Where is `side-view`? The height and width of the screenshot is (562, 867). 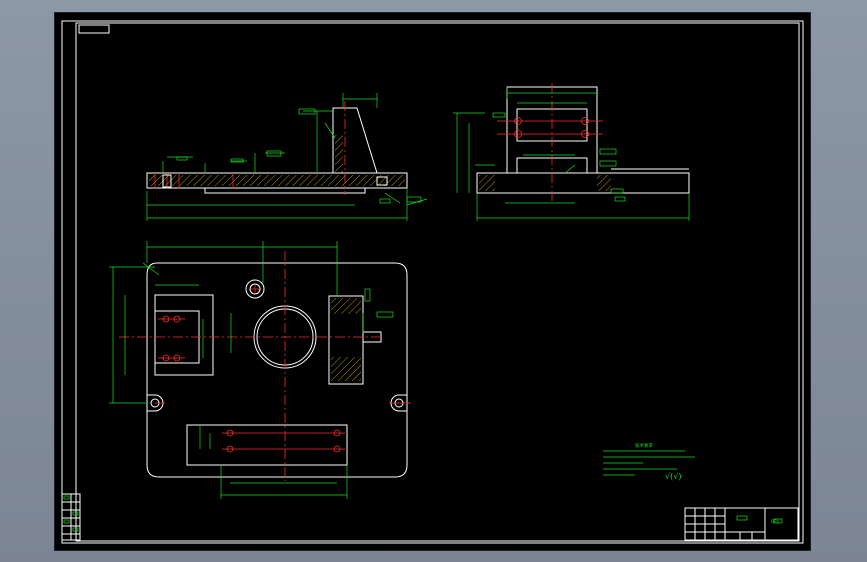
side-view is located at coordinates (571, 152).